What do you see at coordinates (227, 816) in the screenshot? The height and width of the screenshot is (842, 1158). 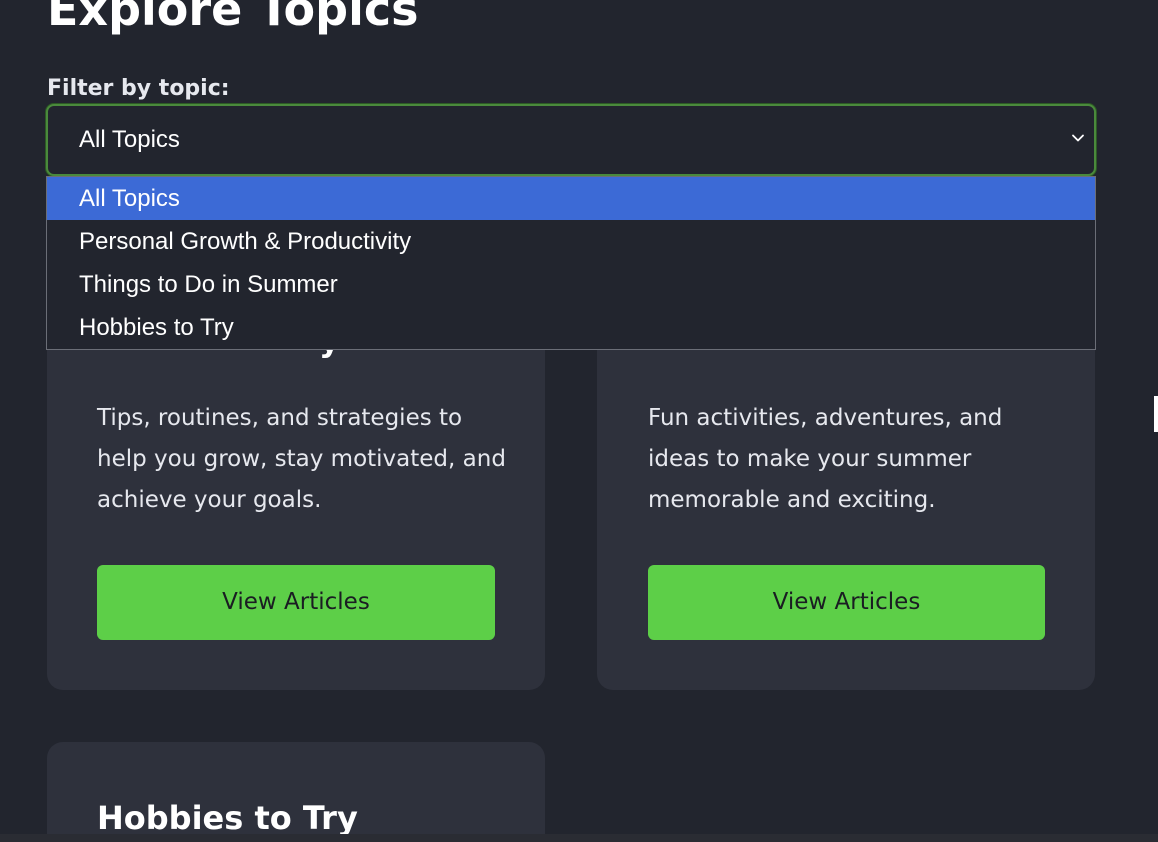 I see `card-title: Hobbies to Try` at bounding box center [227, 816].